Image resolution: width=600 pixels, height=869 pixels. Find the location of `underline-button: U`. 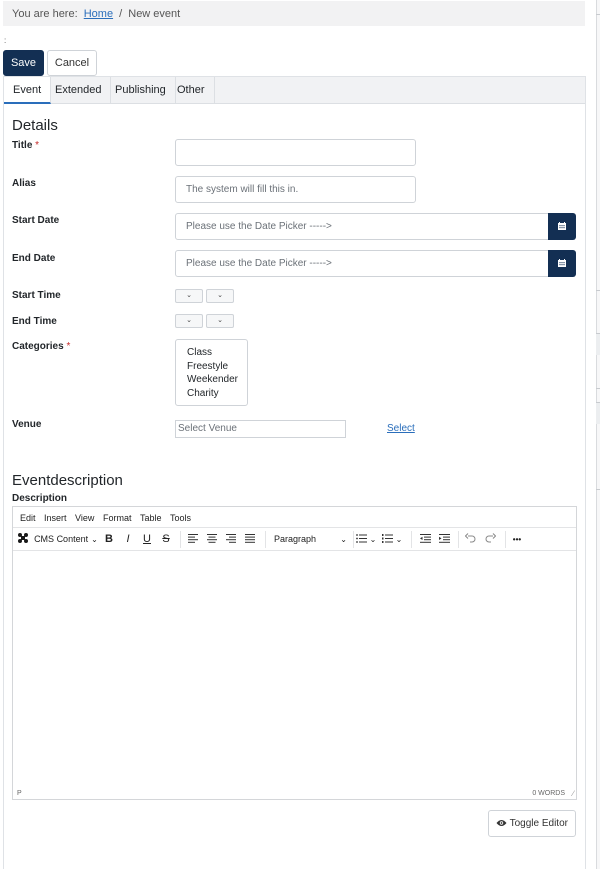

underline-button: U is located at coordinates (147, 539).